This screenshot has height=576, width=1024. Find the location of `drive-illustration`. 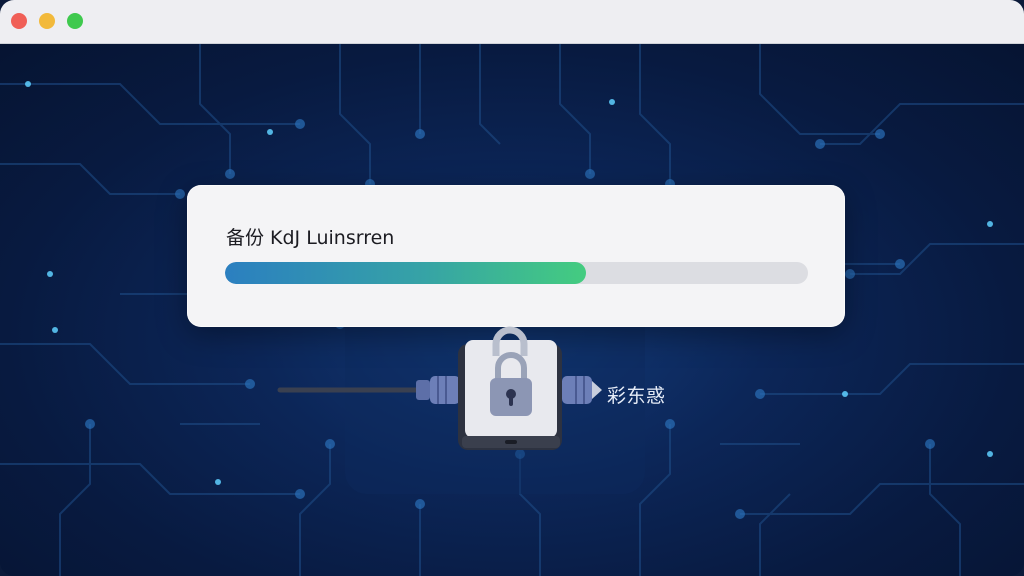

drive-illustration is located at coordinates (439, 388).